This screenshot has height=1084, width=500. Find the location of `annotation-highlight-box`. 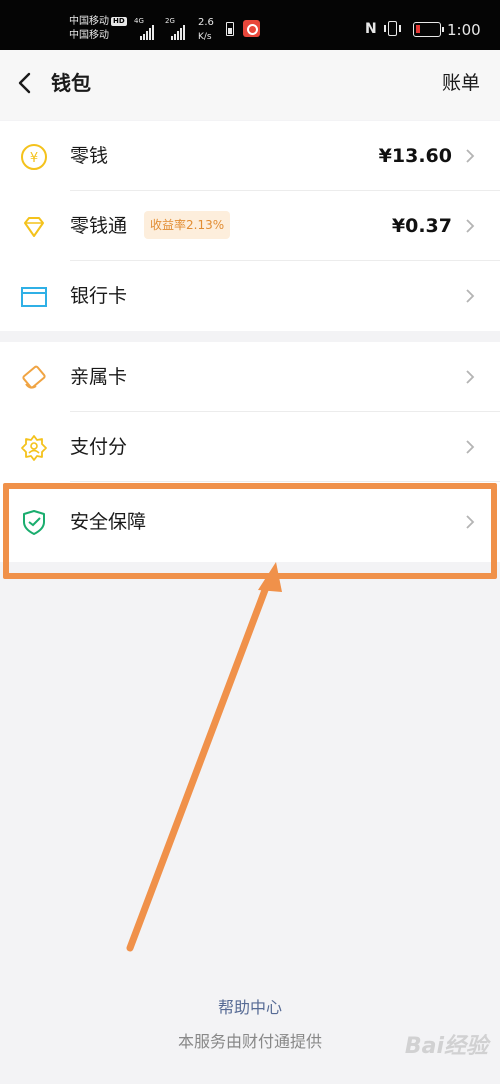

annotation-highlight-box is located at coordinates (250, 531).